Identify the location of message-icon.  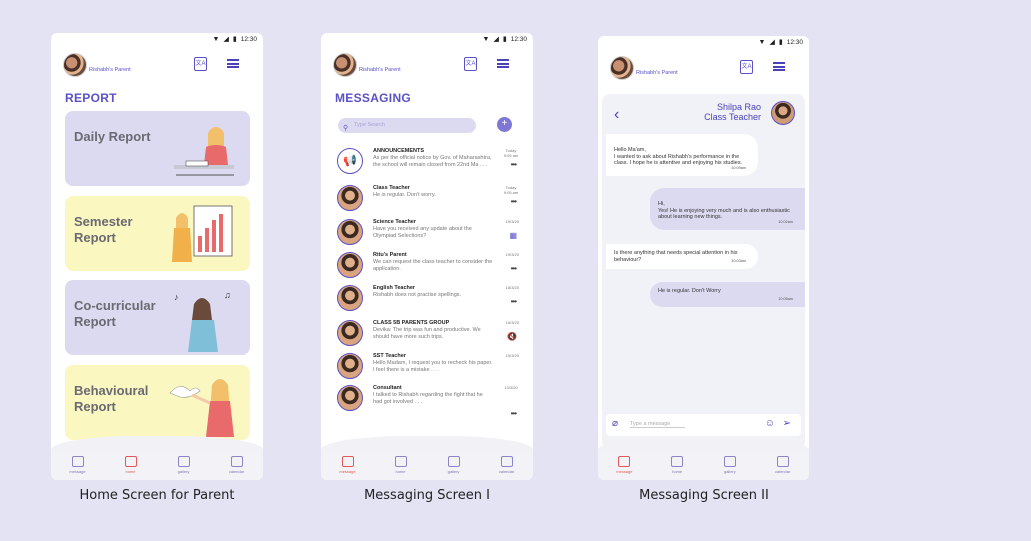
(77, 461).